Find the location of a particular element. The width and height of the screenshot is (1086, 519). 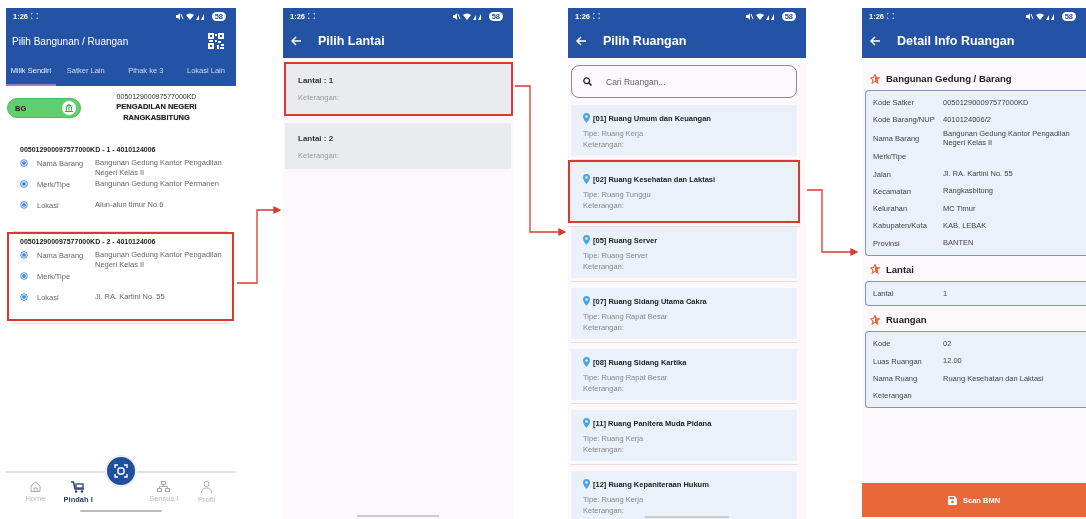

section-heading: Lantai is located at coordinates (900, 269).